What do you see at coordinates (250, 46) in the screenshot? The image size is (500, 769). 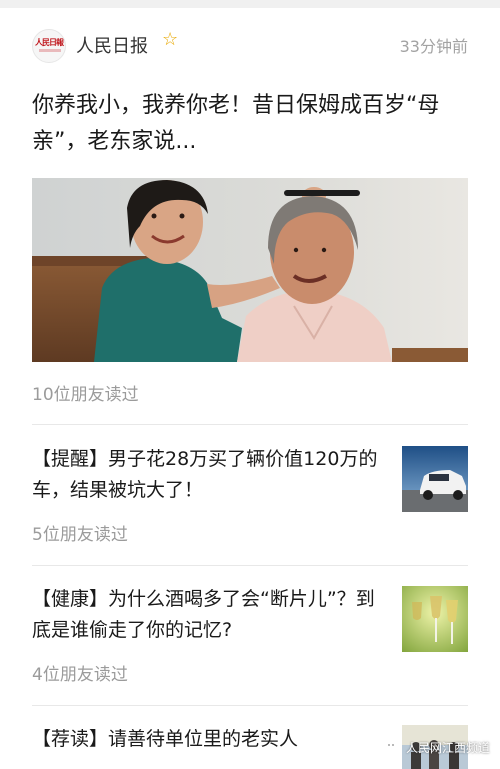 I see `article-source-header: 人民日報 人民日报 ☆ 33分钟前` at bounding box center [250, 46].